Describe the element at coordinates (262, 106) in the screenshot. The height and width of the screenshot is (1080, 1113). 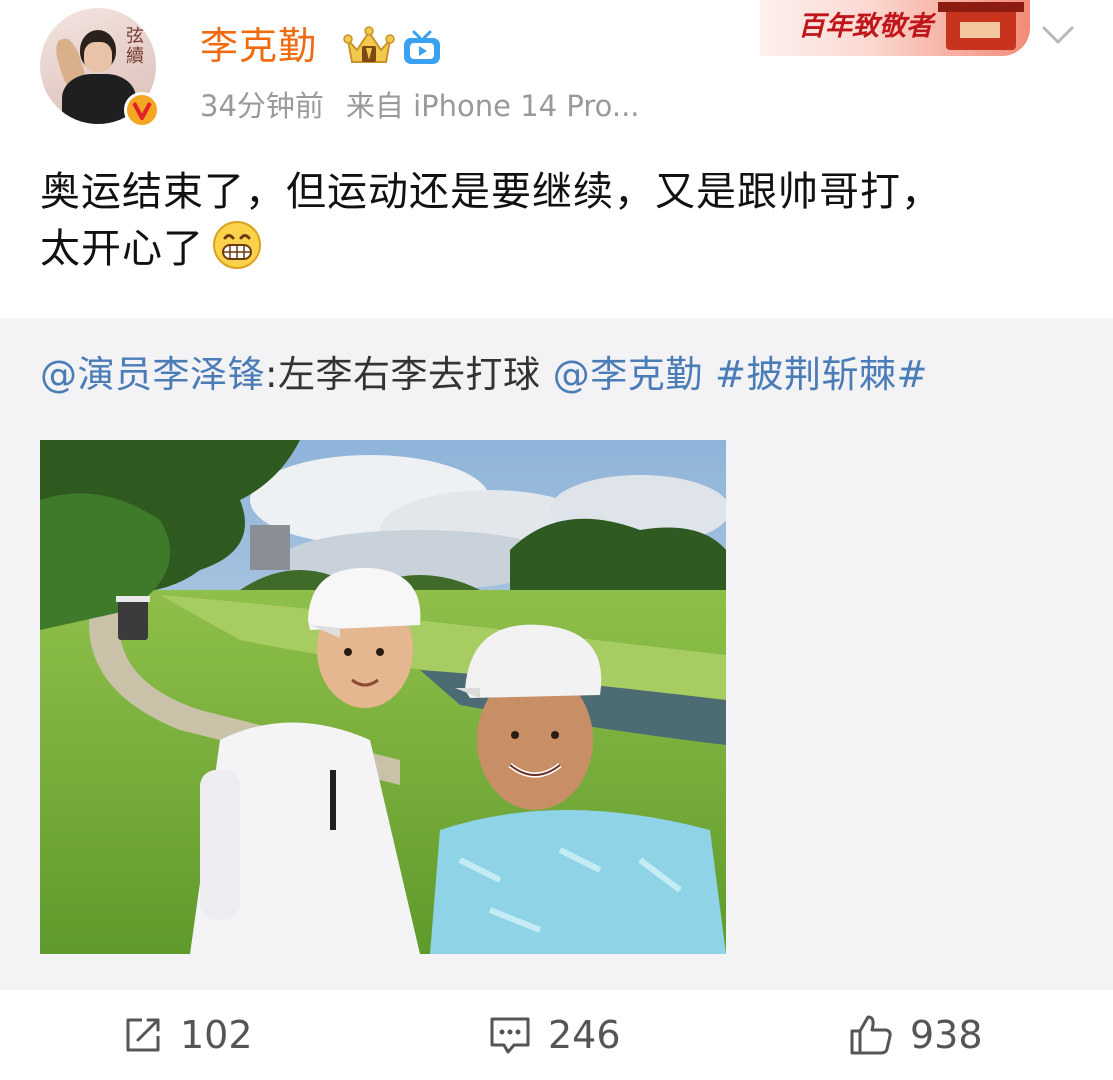
I see `post-time: 34分钟前` at that location.